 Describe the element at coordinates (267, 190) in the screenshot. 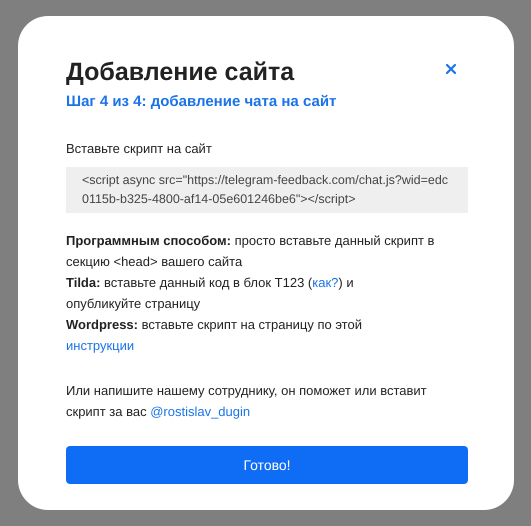

I see `script-code: <script async src="https://telegram-feedback.com/chat.js?wid=edc0115b-b325-4800-af14-05e601246be6"></script>` at that location.